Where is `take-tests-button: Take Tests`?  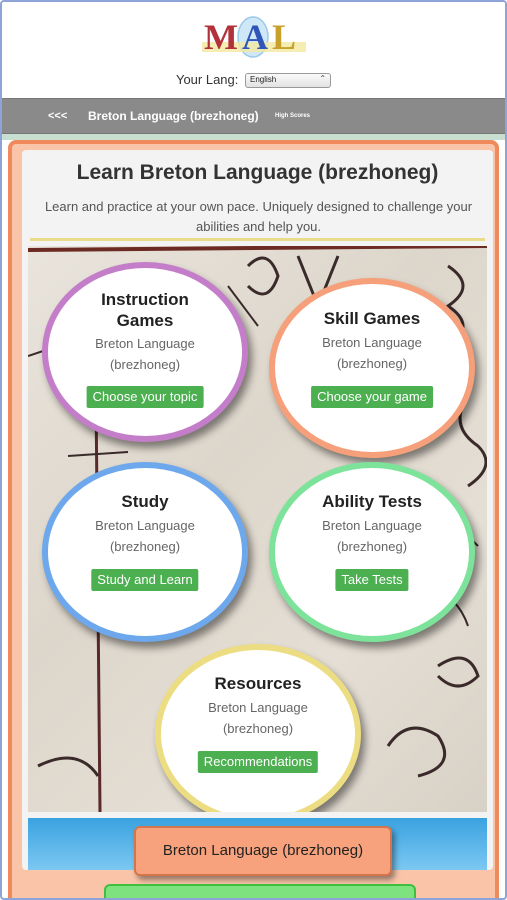 take-tests-button: Take Tests is located at coordinates (372, 580).